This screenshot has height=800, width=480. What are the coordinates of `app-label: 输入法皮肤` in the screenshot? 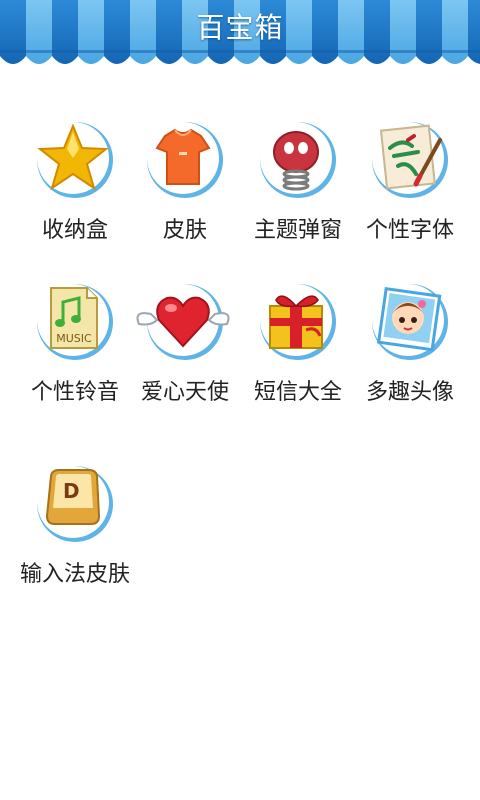 It's located at (74, 574).